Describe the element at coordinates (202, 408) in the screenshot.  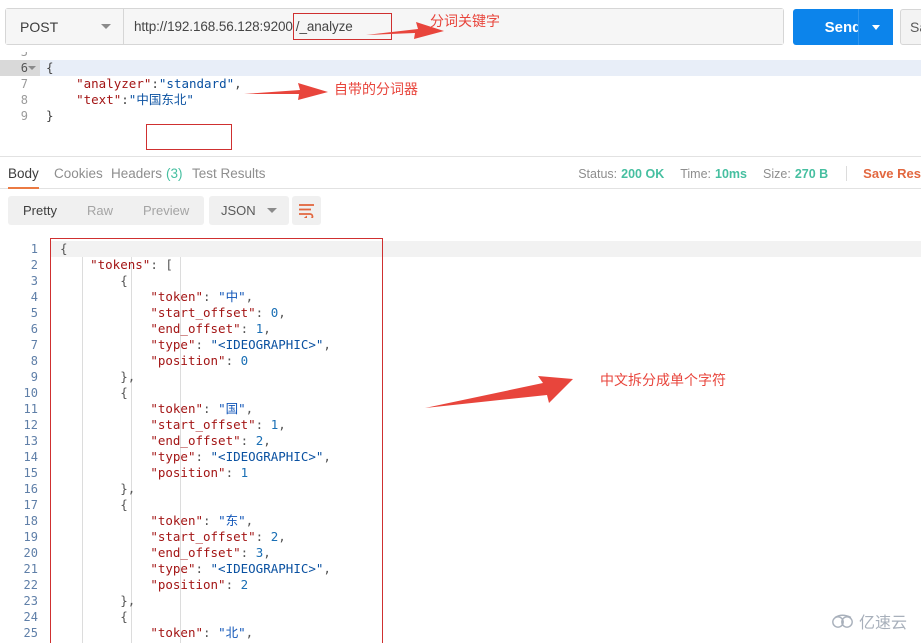
I see `code-line: "token": "国",` at that location.